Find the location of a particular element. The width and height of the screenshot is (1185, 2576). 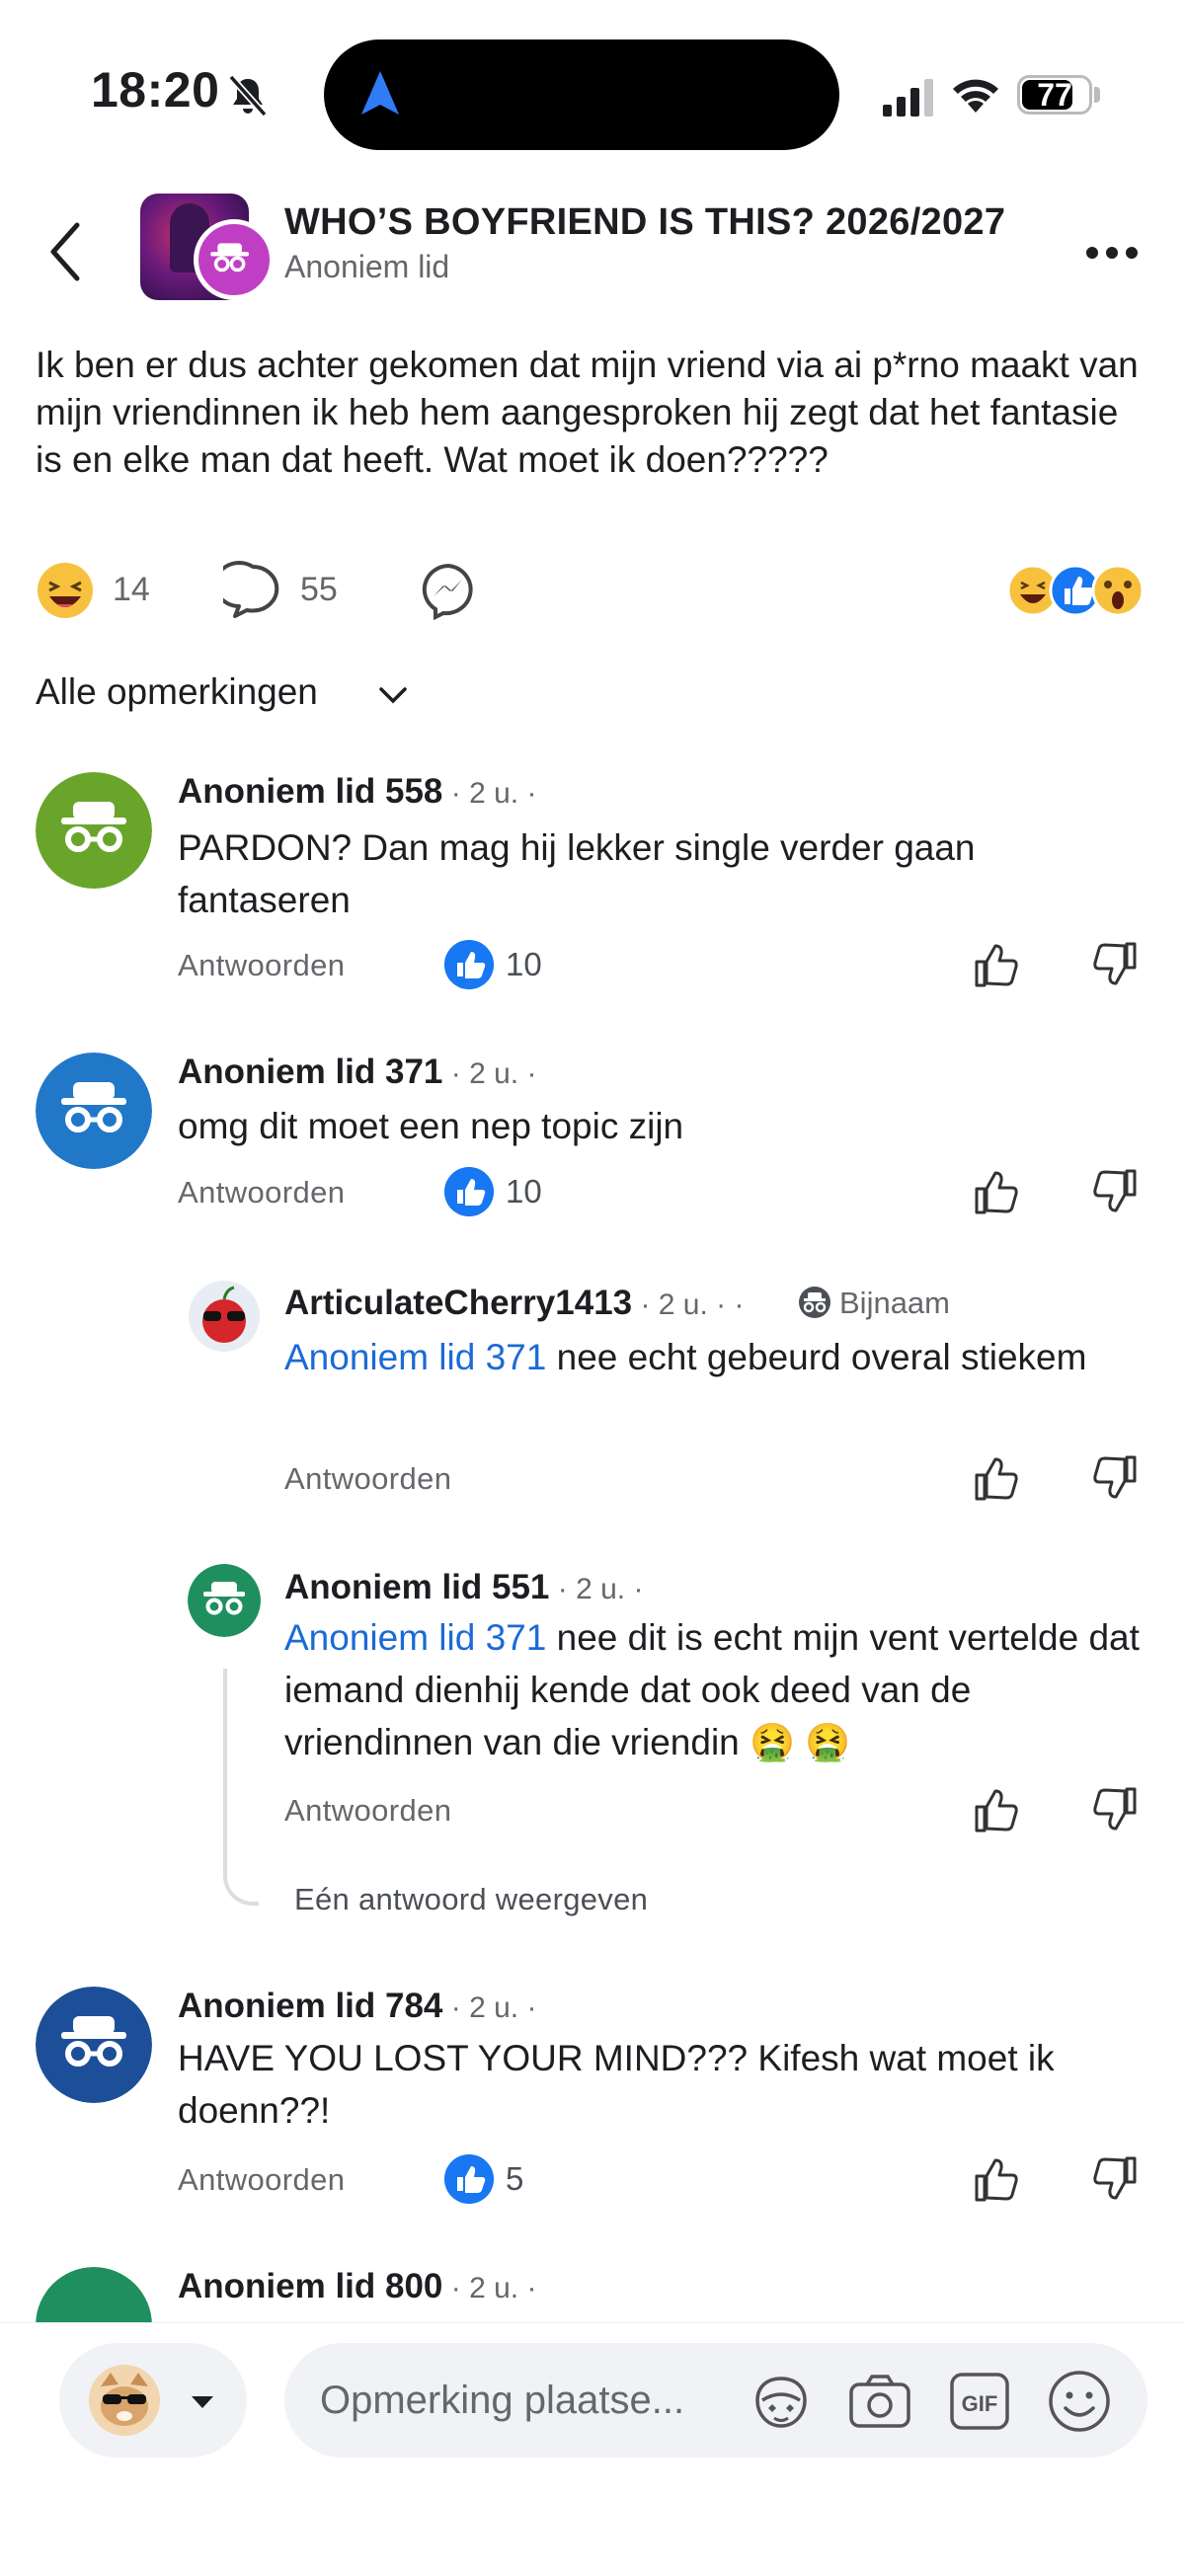

incognito-icon is located at coordinates (814, 1302).